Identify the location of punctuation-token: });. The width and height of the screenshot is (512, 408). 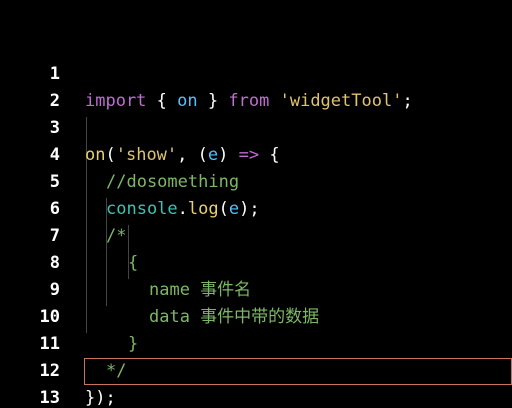
(100, 398).